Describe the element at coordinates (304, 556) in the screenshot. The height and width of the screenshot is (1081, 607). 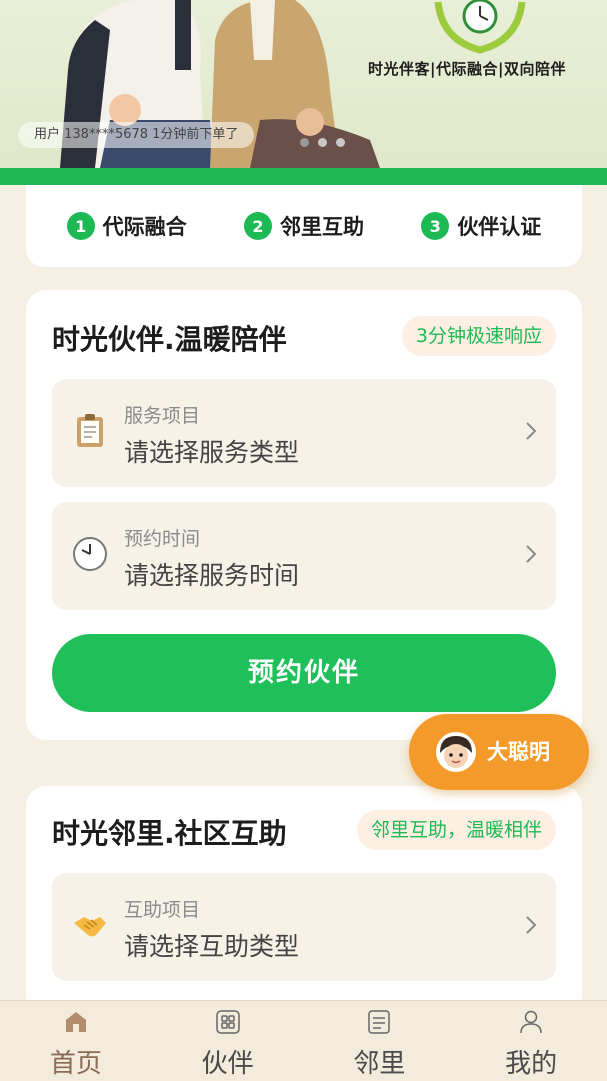
I see `service-time-field: 预约时间 请选择服务时间` at that location.